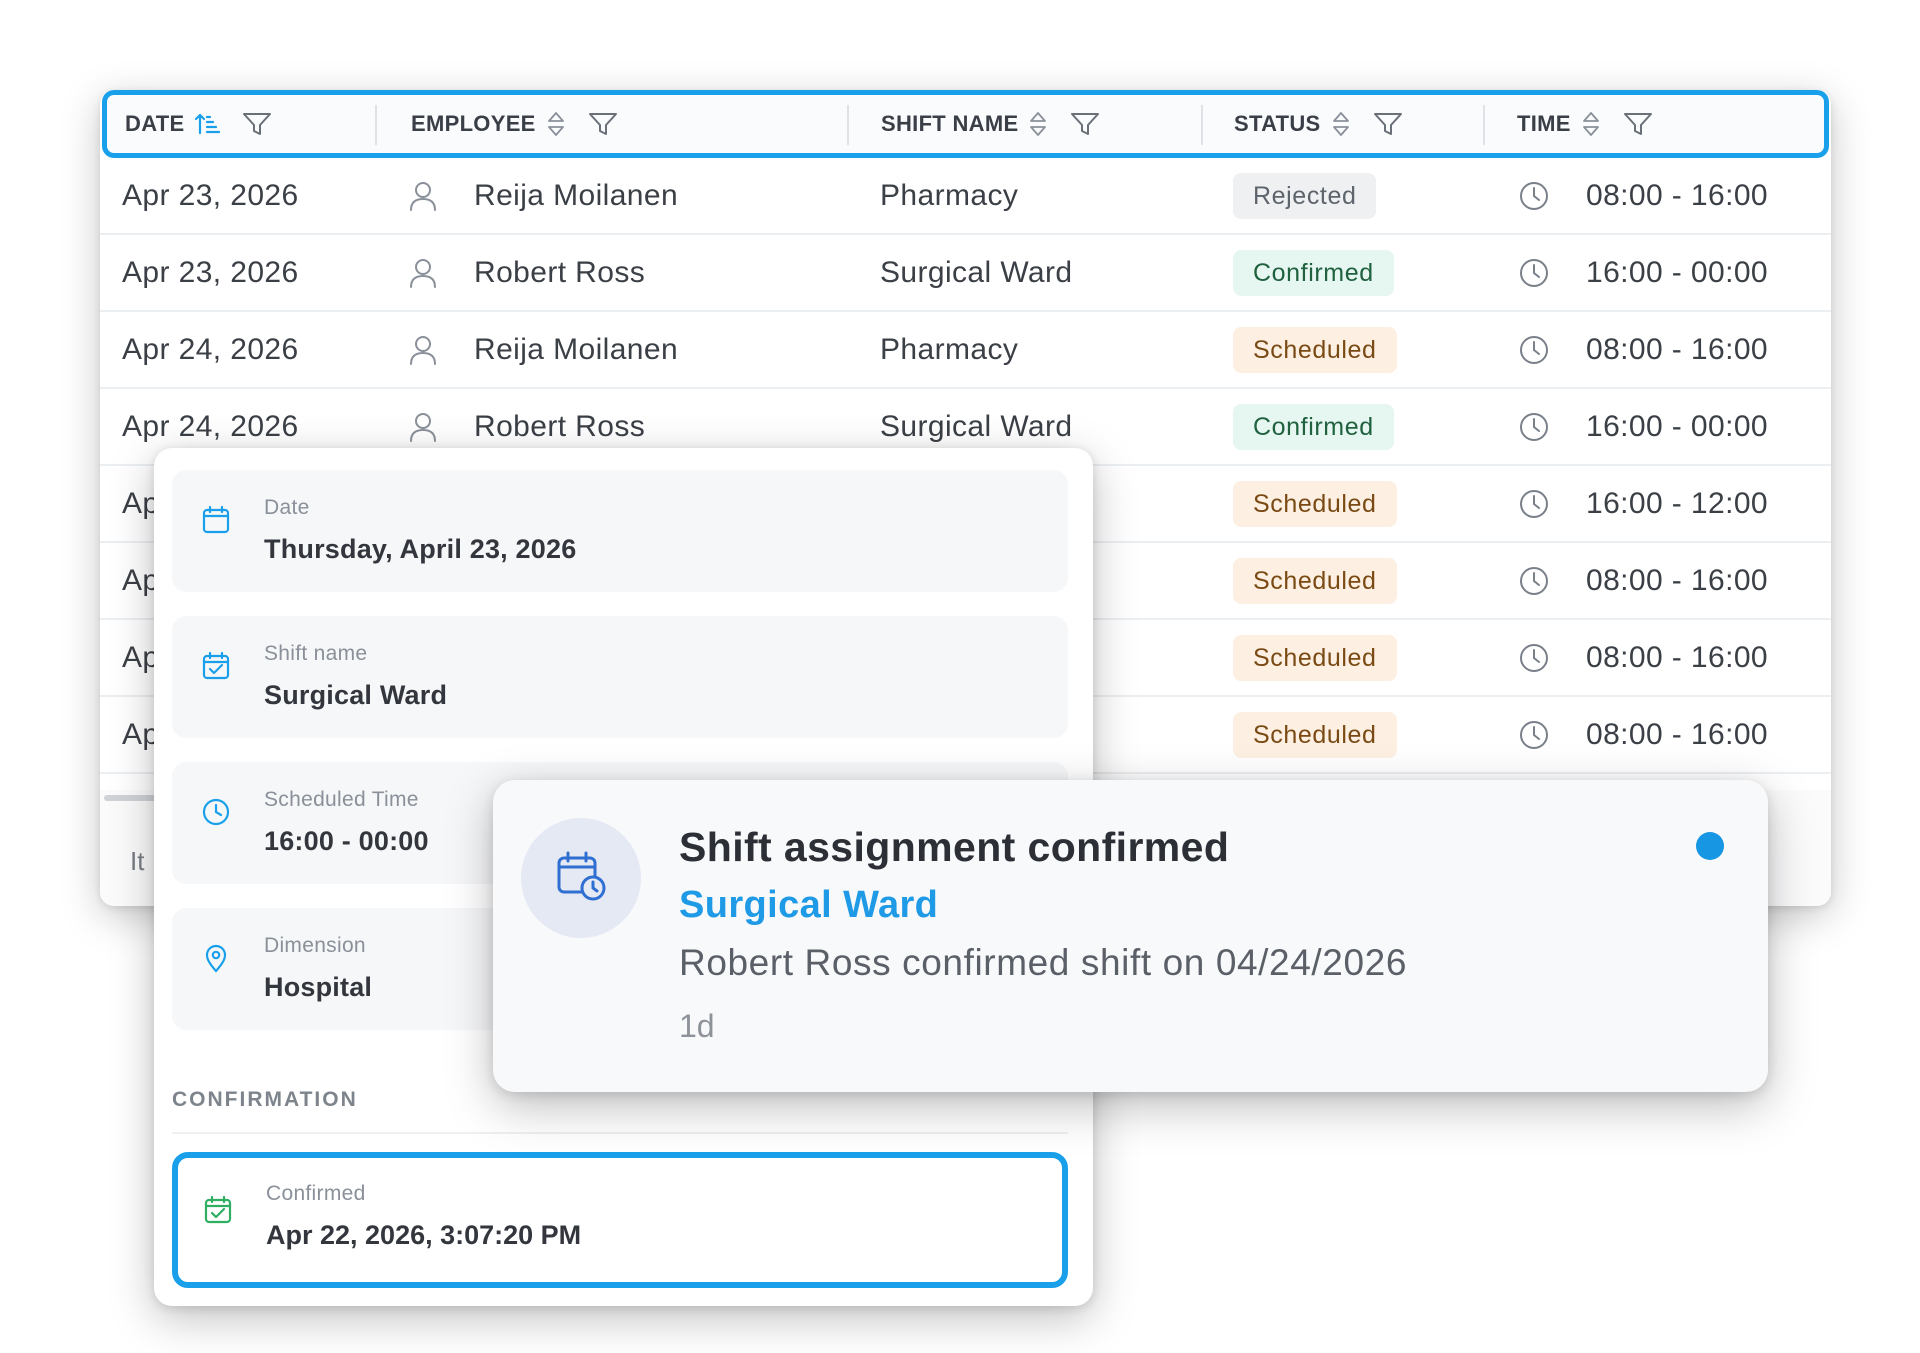 This screenshot has width=1920, height=1353. I want to click on column-header-status: STATUS, so click(1318, 124).